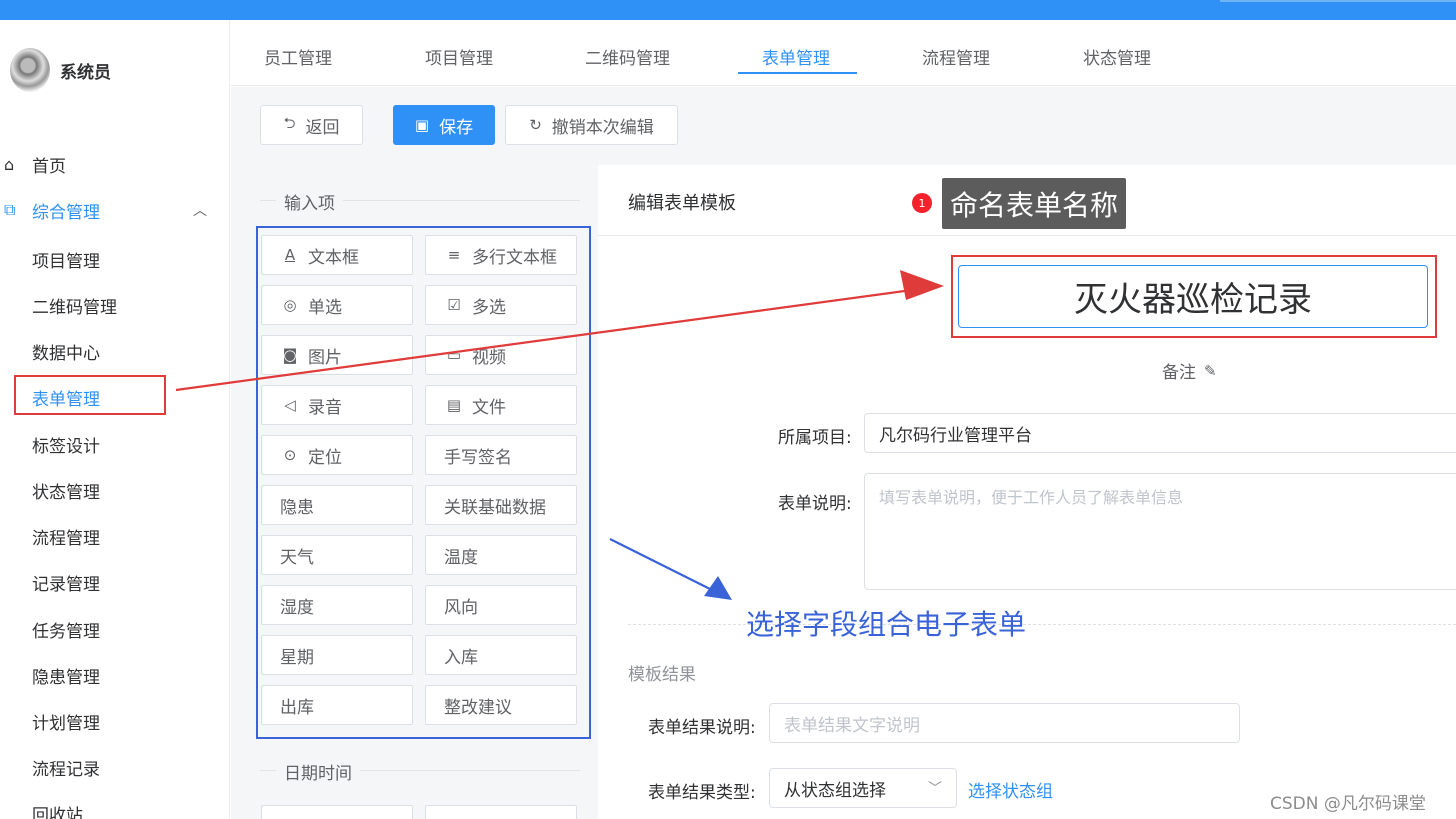 Image resolution: width=1456 pixels, height=819 pixels. Describe the element at coordinates (114, 164) in the screenshot. I see `sidebar-item-home: ⌂ 首页` at that location.